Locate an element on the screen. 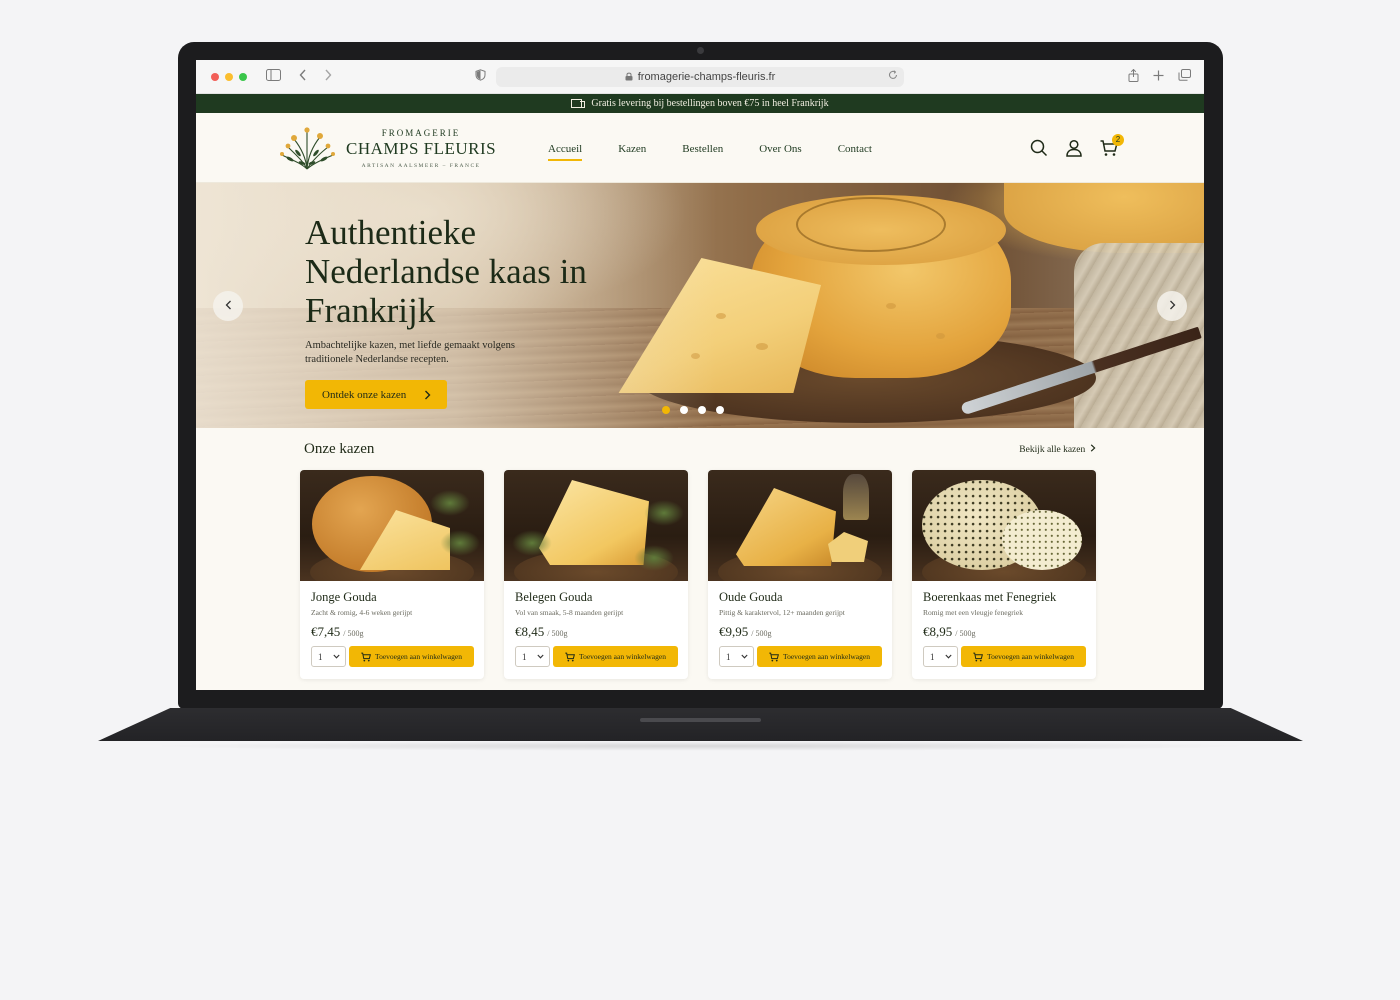  camera is located at coordinates (700, 50).